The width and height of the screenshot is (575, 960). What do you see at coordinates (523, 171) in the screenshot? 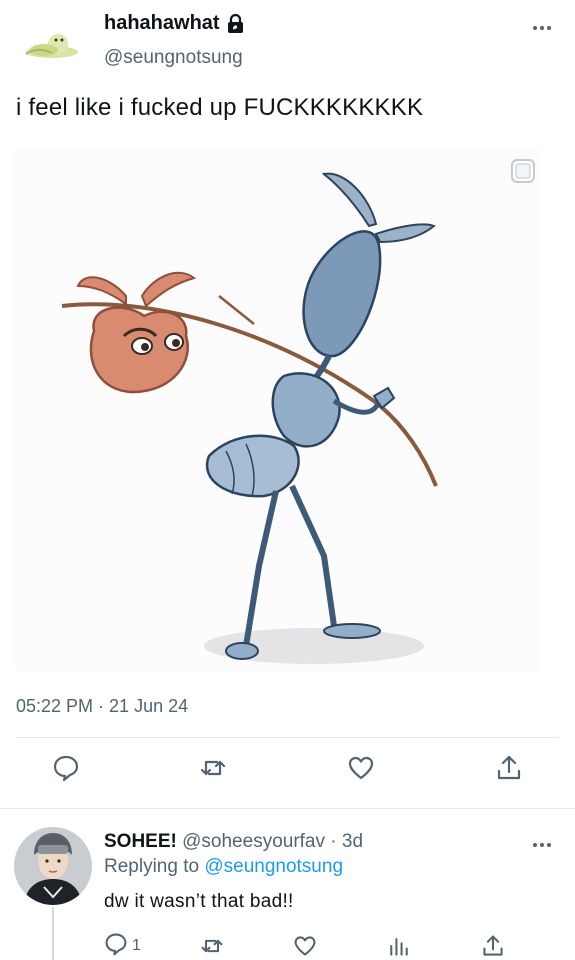
I see `alt-text-icon` at bounding box center [523, 171].